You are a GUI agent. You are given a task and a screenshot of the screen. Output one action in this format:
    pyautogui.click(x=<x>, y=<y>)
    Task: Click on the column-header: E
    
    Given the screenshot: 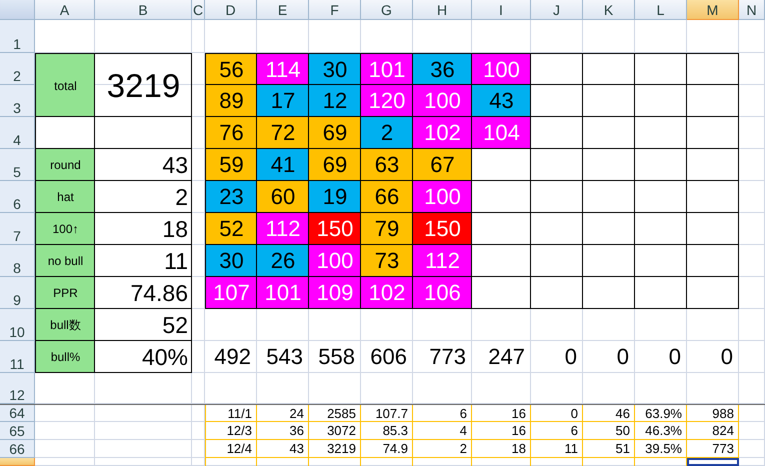 What is the action you would take?
    pyautogui.click(x=283, y=10)
    